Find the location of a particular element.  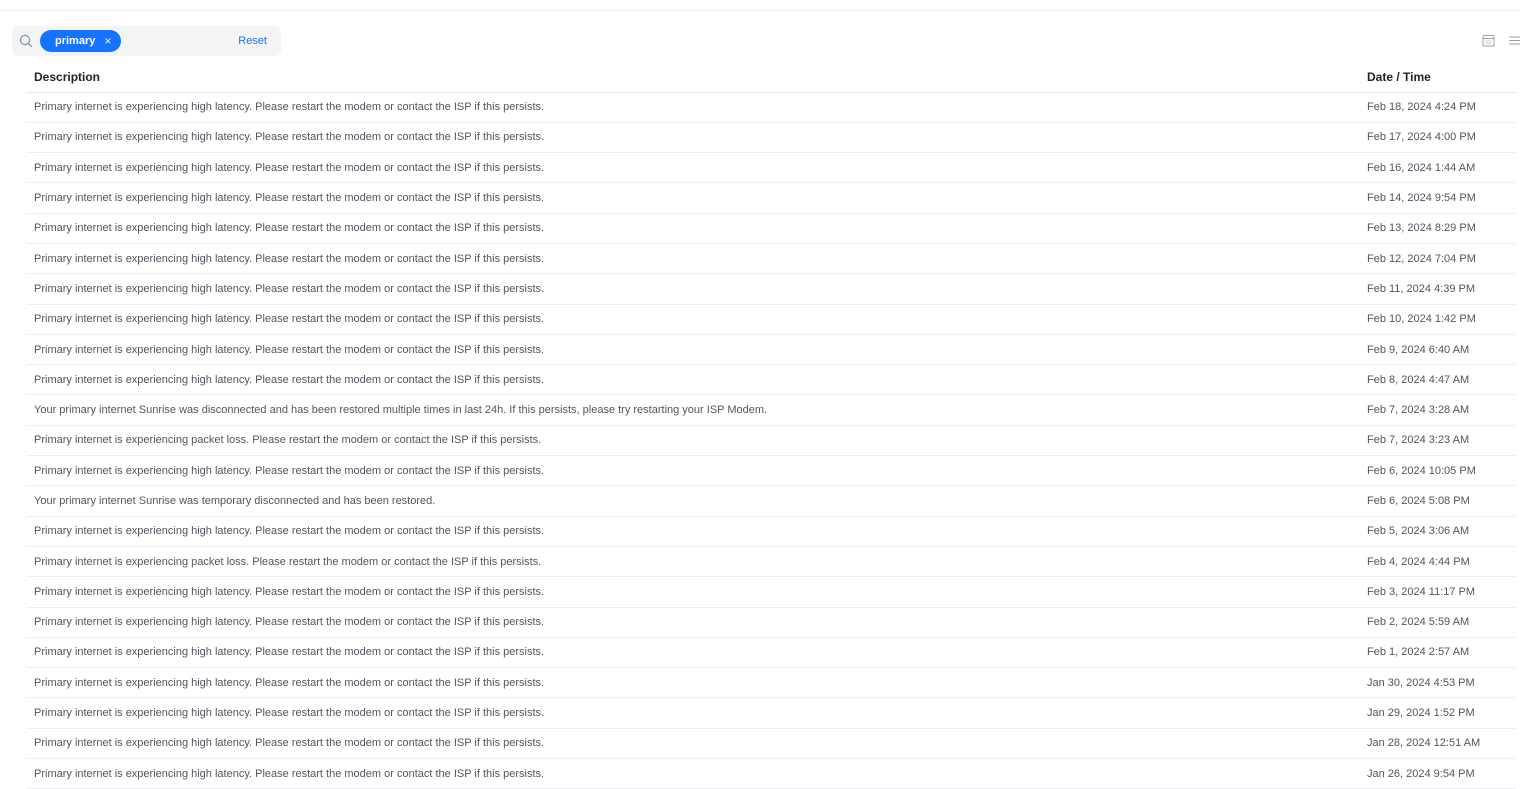

filter-chip-primary: primary × is located at coordinates (81, 41).